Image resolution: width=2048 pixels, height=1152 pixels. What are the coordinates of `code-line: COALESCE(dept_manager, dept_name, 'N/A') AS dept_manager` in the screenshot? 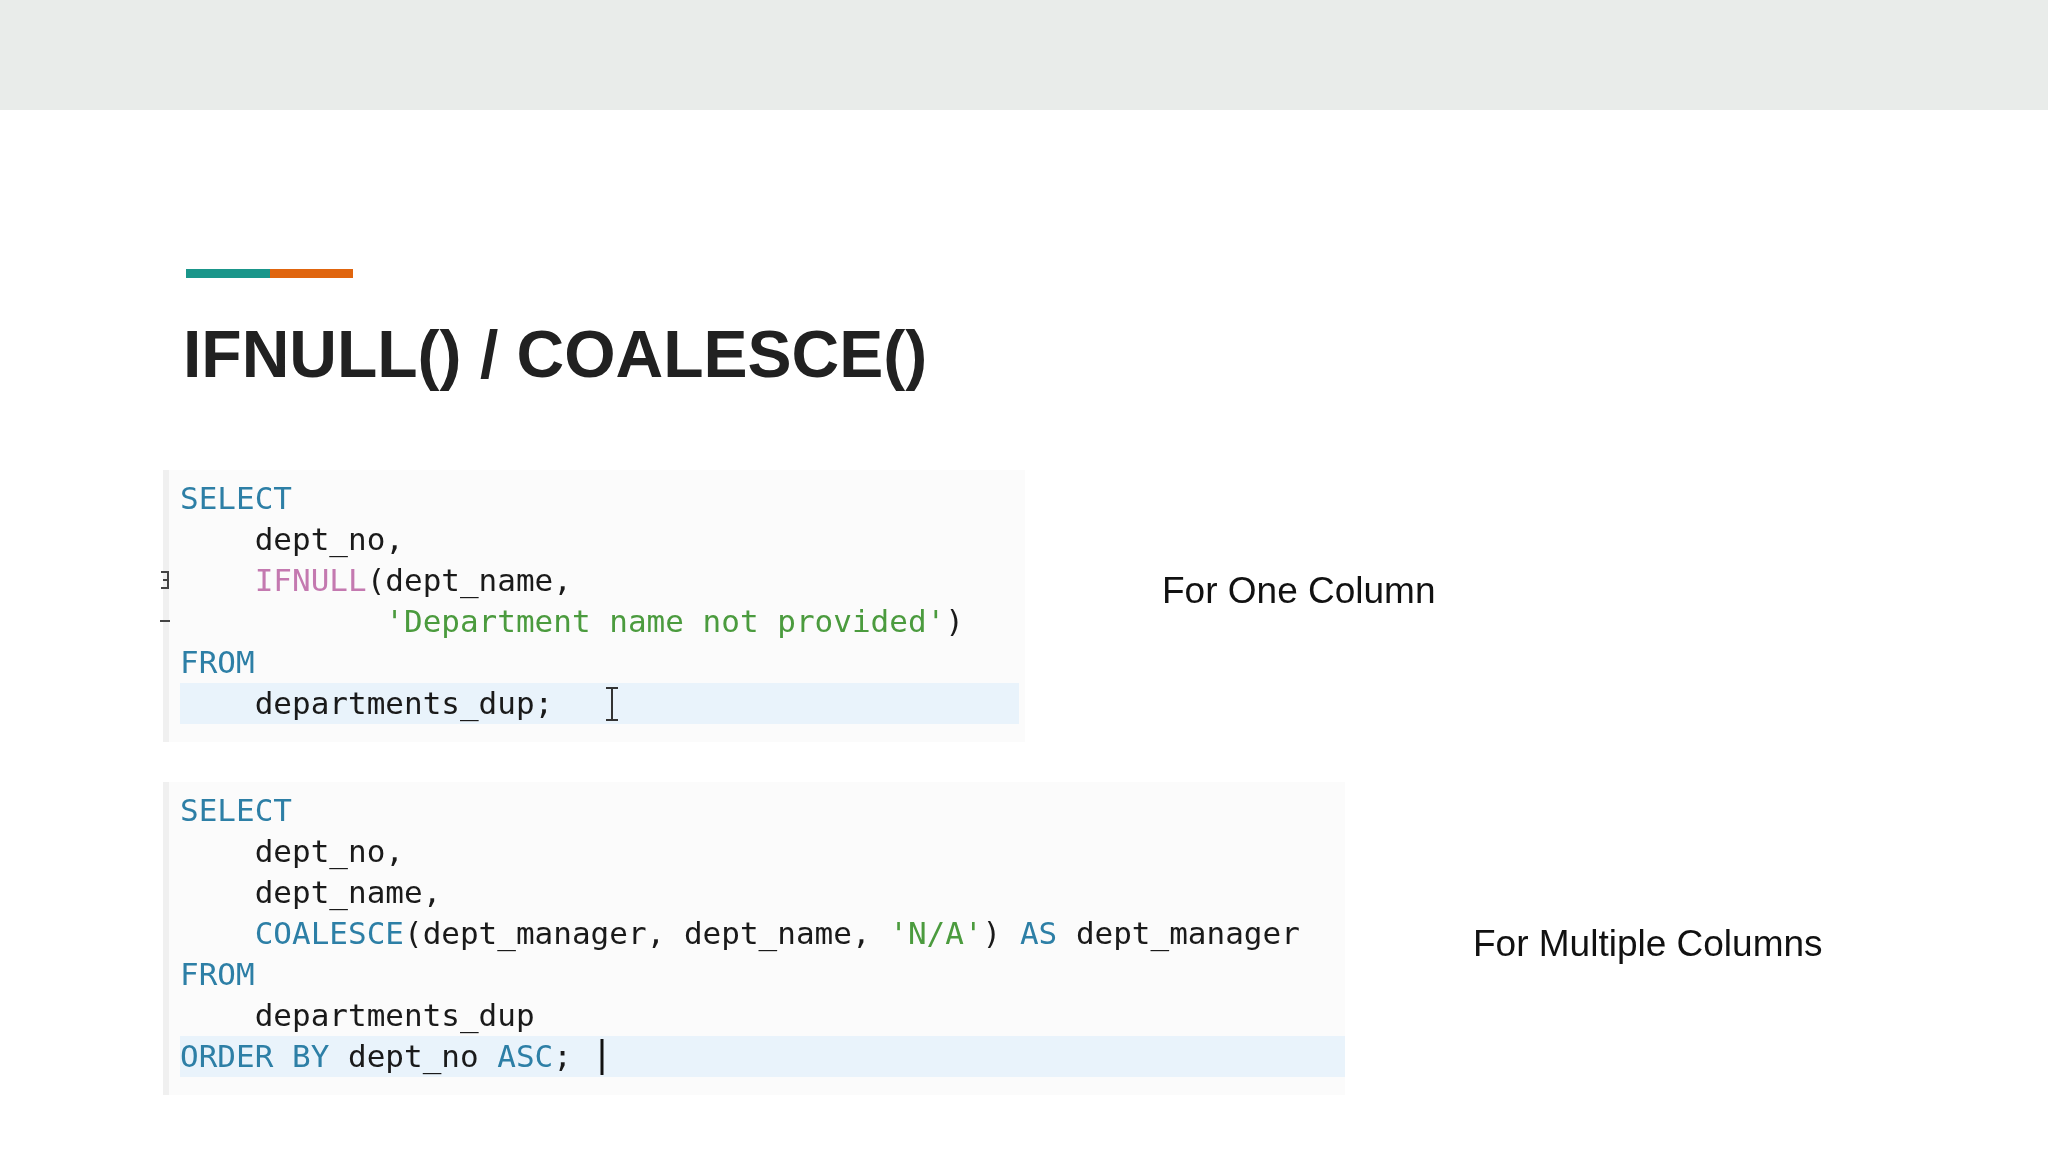 It's located at (776, 934).